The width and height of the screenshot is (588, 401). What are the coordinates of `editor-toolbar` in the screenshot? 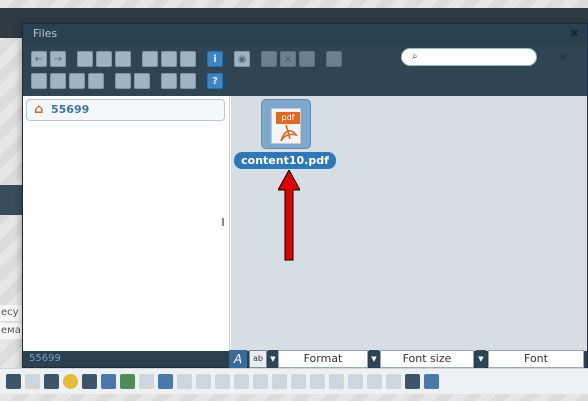 It's located at (294, 381).